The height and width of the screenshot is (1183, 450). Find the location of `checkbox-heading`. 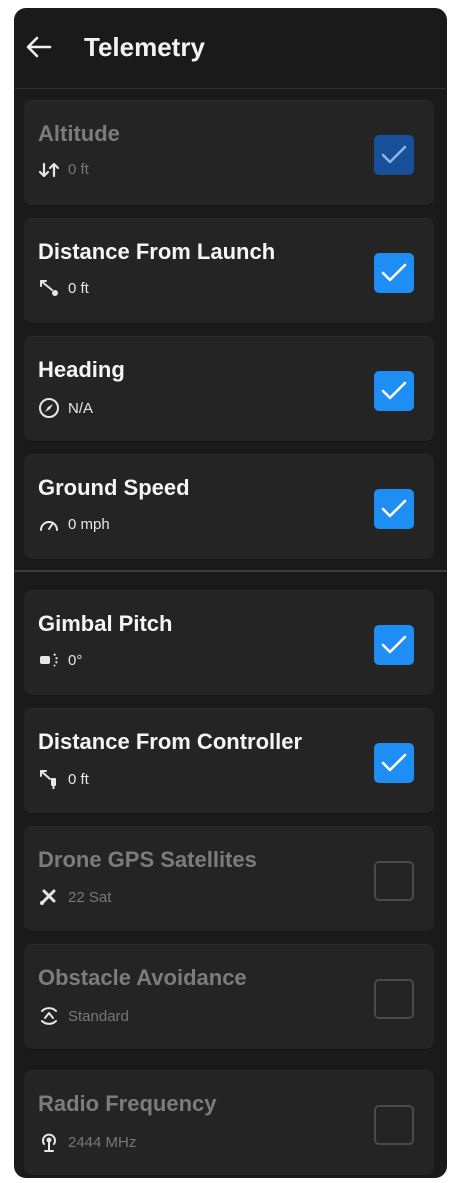

checkbox-heading is located at coordinates (394, 391).